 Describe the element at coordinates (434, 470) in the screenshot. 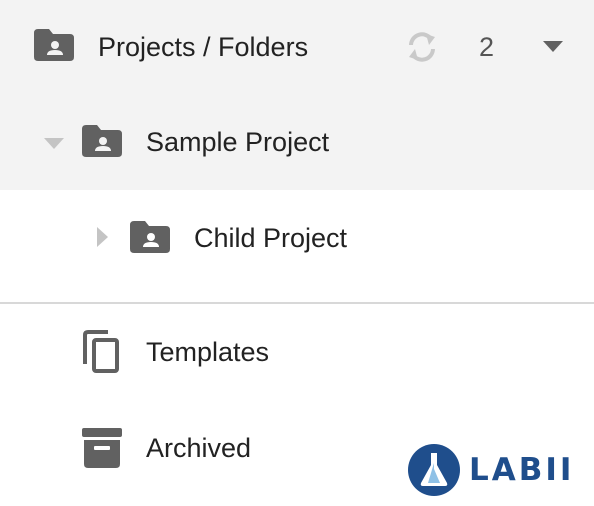

I see `flask-logo-icon` at that location.